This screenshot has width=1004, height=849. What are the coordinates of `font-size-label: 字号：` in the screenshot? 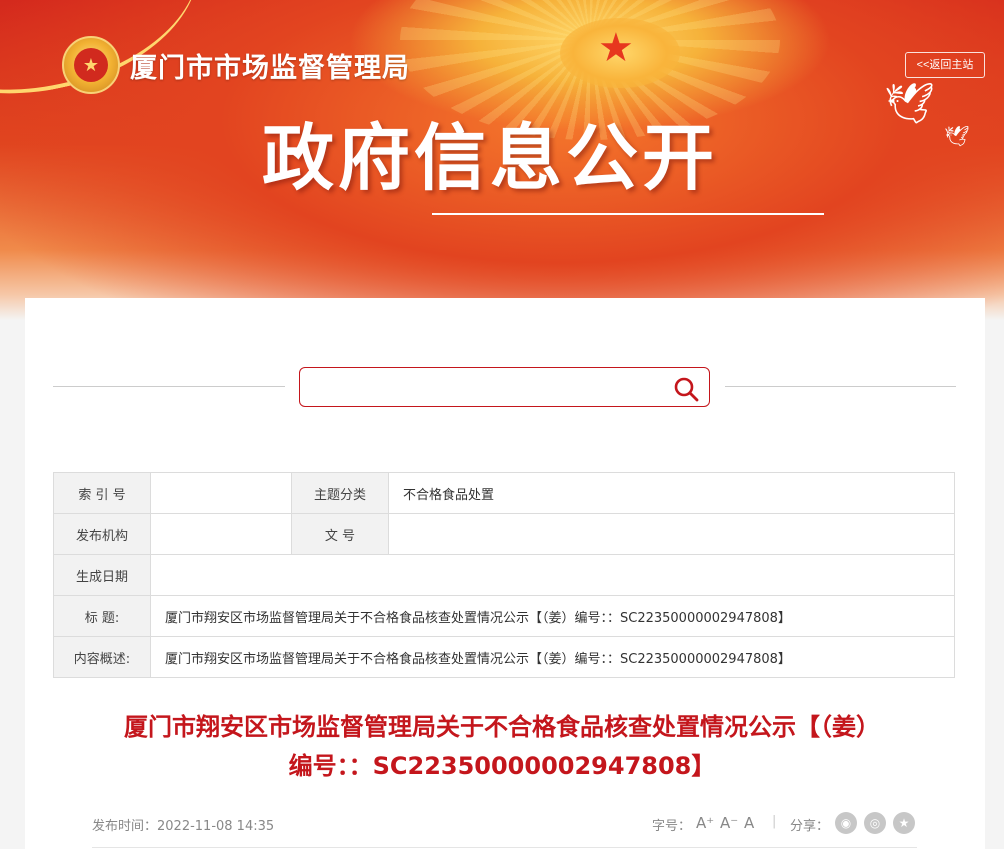 It's located at (672, 826).